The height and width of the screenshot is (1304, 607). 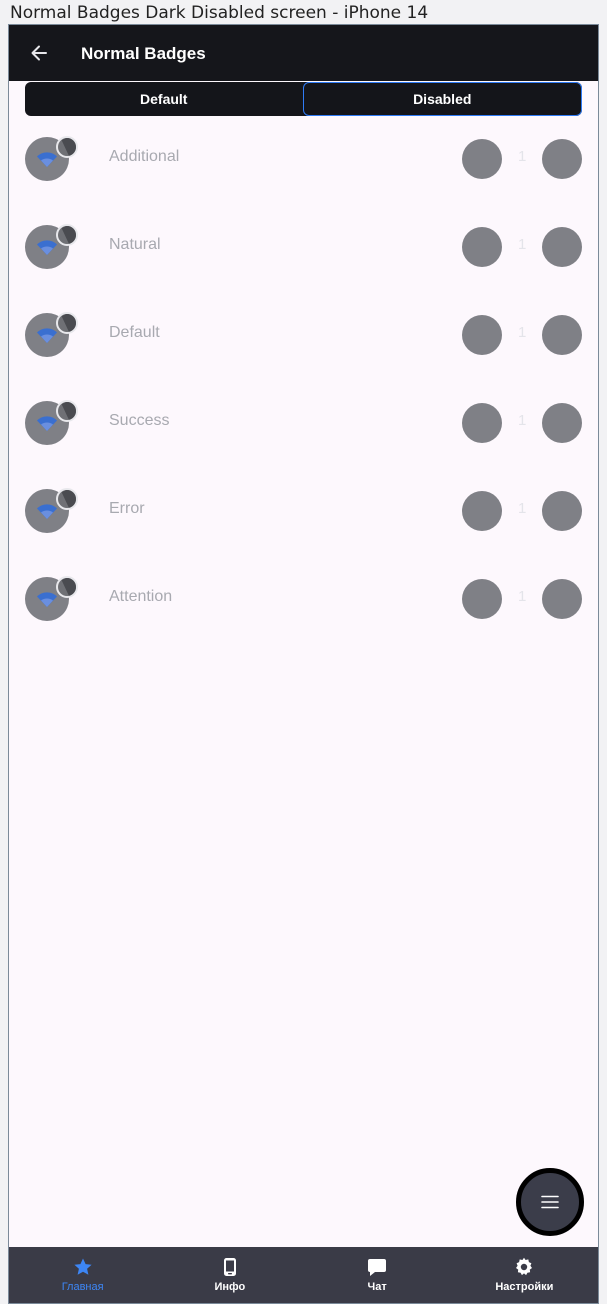 I want to click on star-icon, so click(x=83, y=1266).